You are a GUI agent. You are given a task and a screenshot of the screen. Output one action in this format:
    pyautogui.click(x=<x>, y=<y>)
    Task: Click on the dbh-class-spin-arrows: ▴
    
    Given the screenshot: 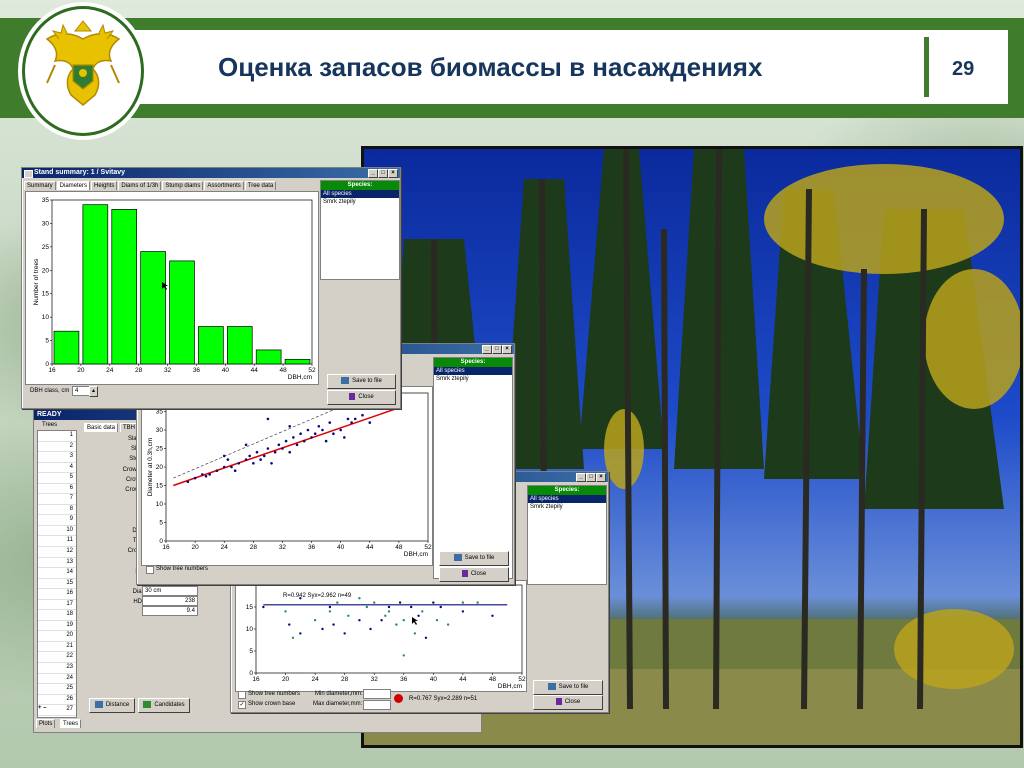 What is the action you would take?
    pyautogui.click(x=93, y=391)
    